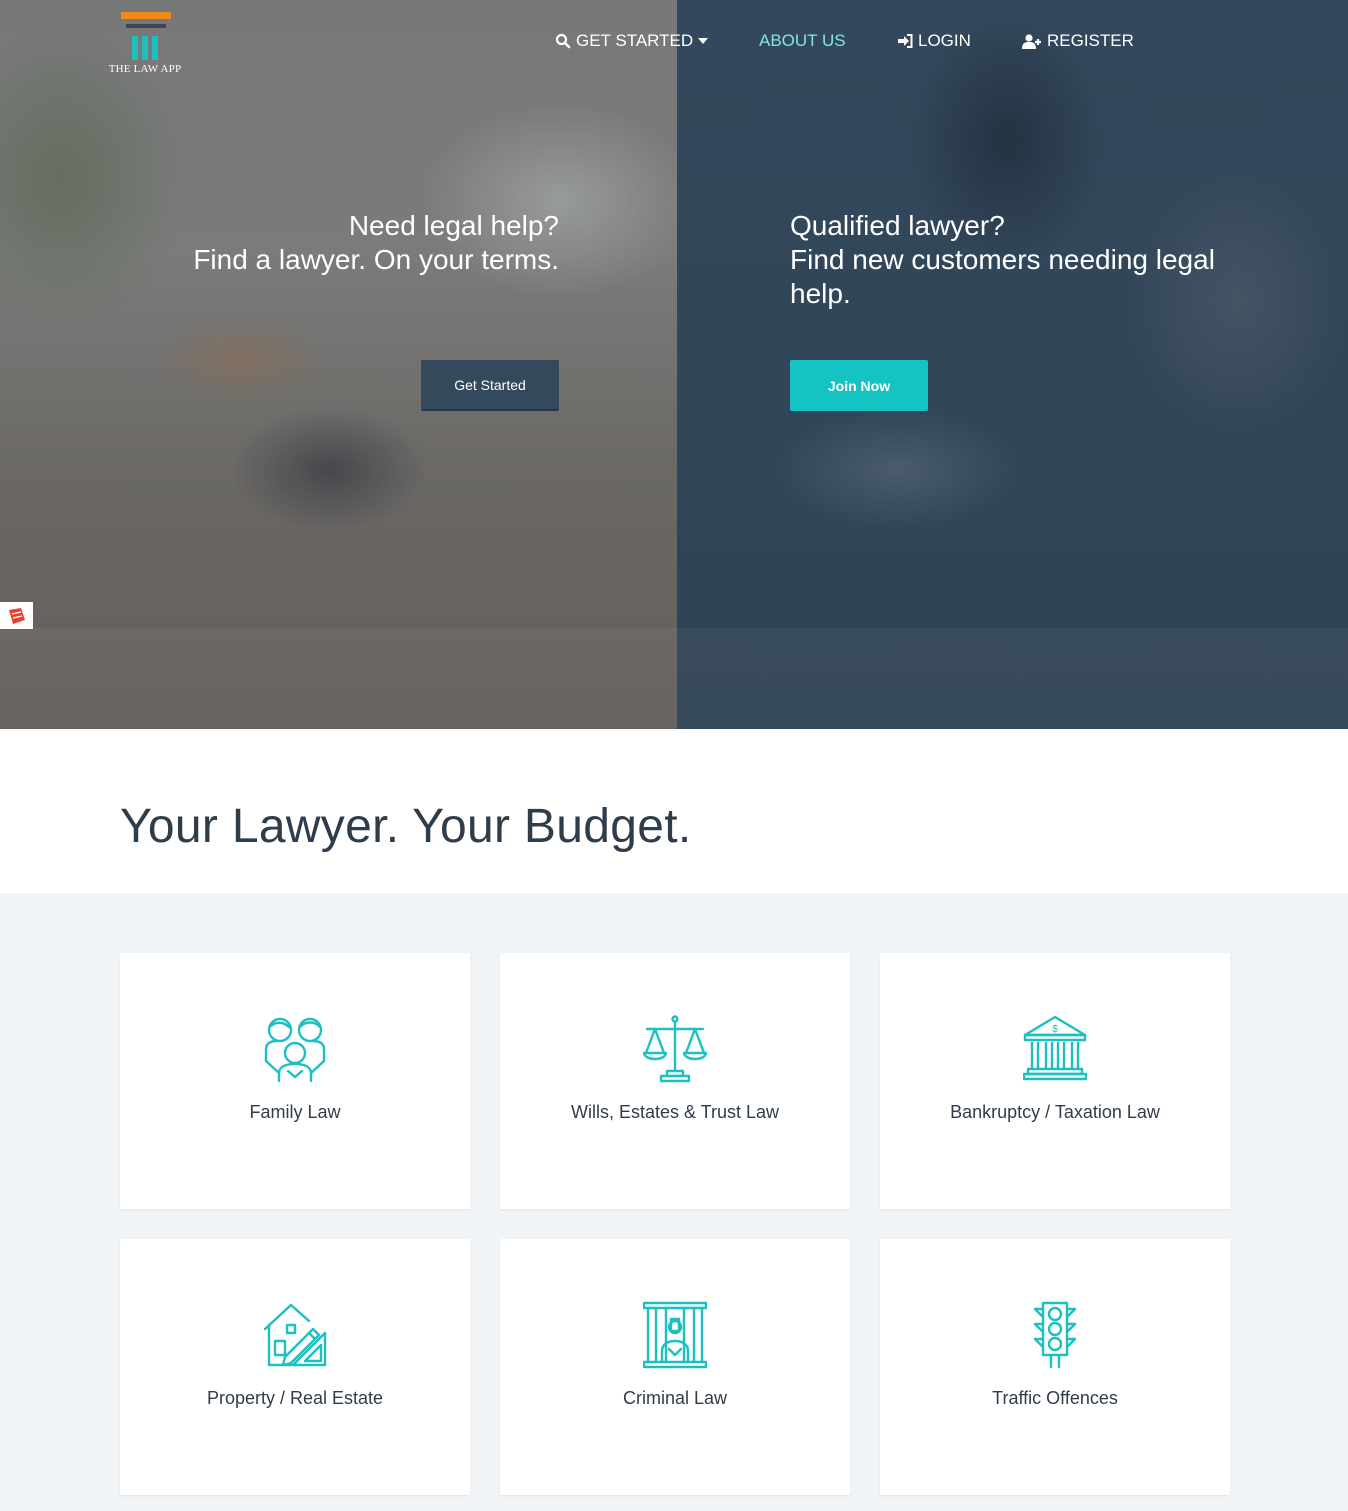 Image resolution: width=1348 pixels, height=1511 pixels. I want to click on category-card-wills-estates: Wills, Estates & Trust Law, so click(675, 1081).